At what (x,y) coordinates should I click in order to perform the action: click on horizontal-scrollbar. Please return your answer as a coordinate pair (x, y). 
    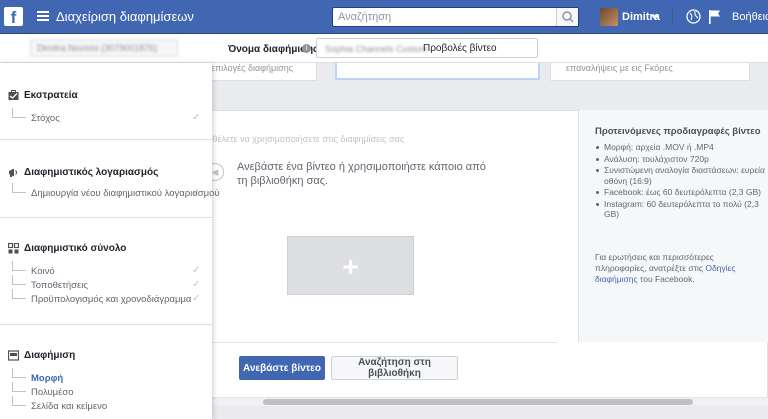
    Looking at the image, I should click on (490, 401).